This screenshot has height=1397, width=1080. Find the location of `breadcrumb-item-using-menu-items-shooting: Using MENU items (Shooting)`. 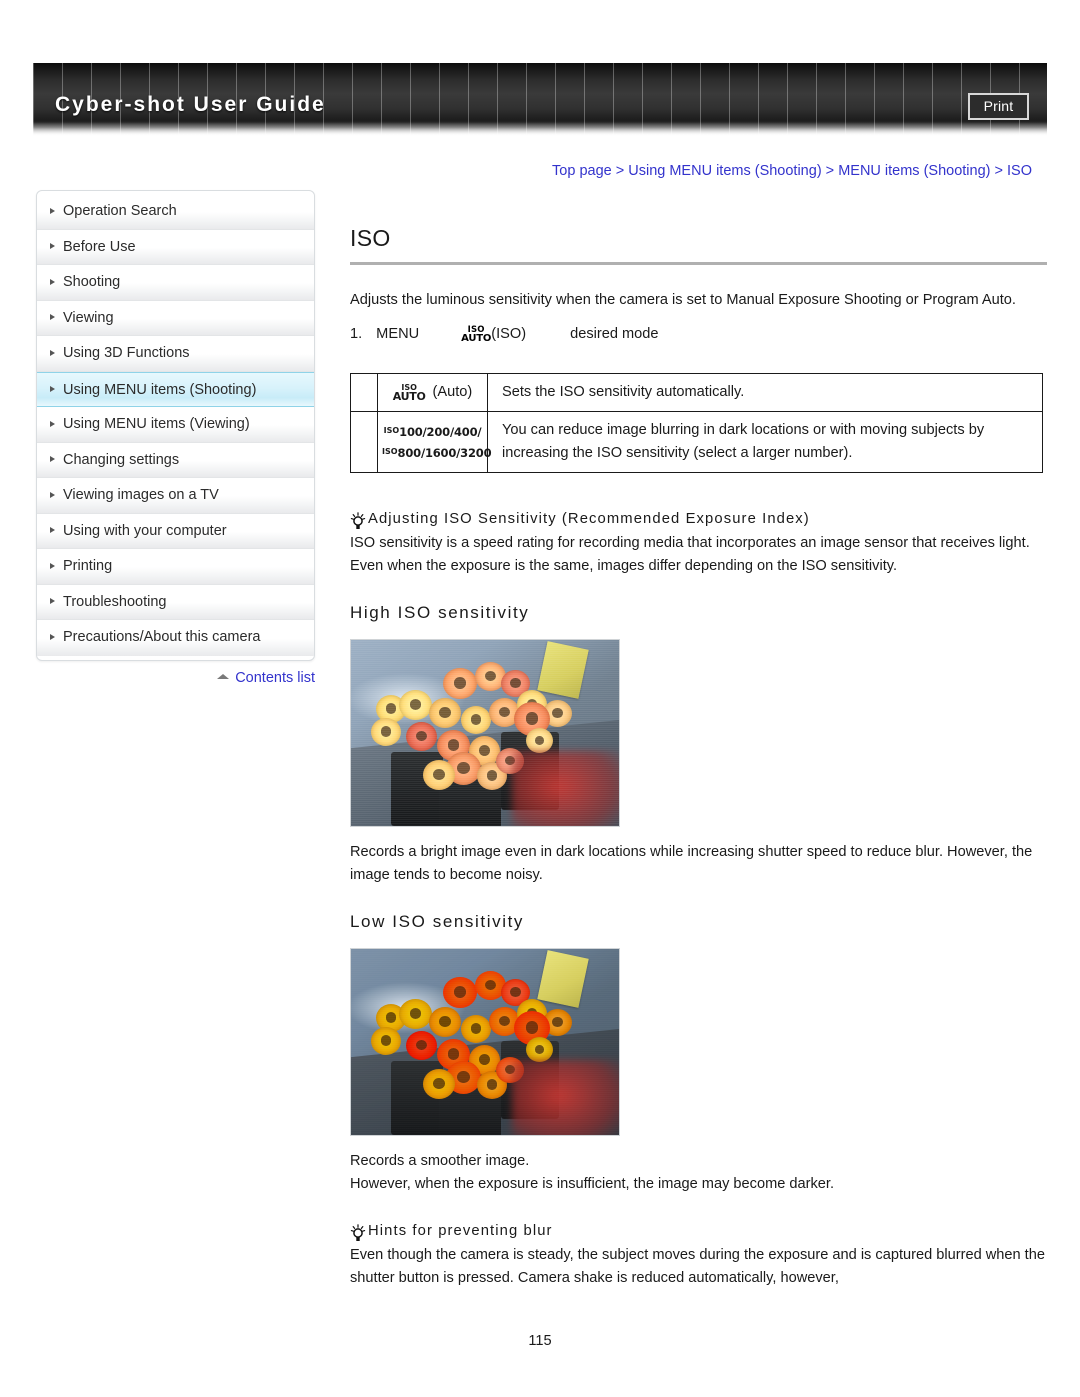

breadcrumb-item-using-menu-items-shooting: Using MENU items (Shooting) is located at coordinates (724, 171).